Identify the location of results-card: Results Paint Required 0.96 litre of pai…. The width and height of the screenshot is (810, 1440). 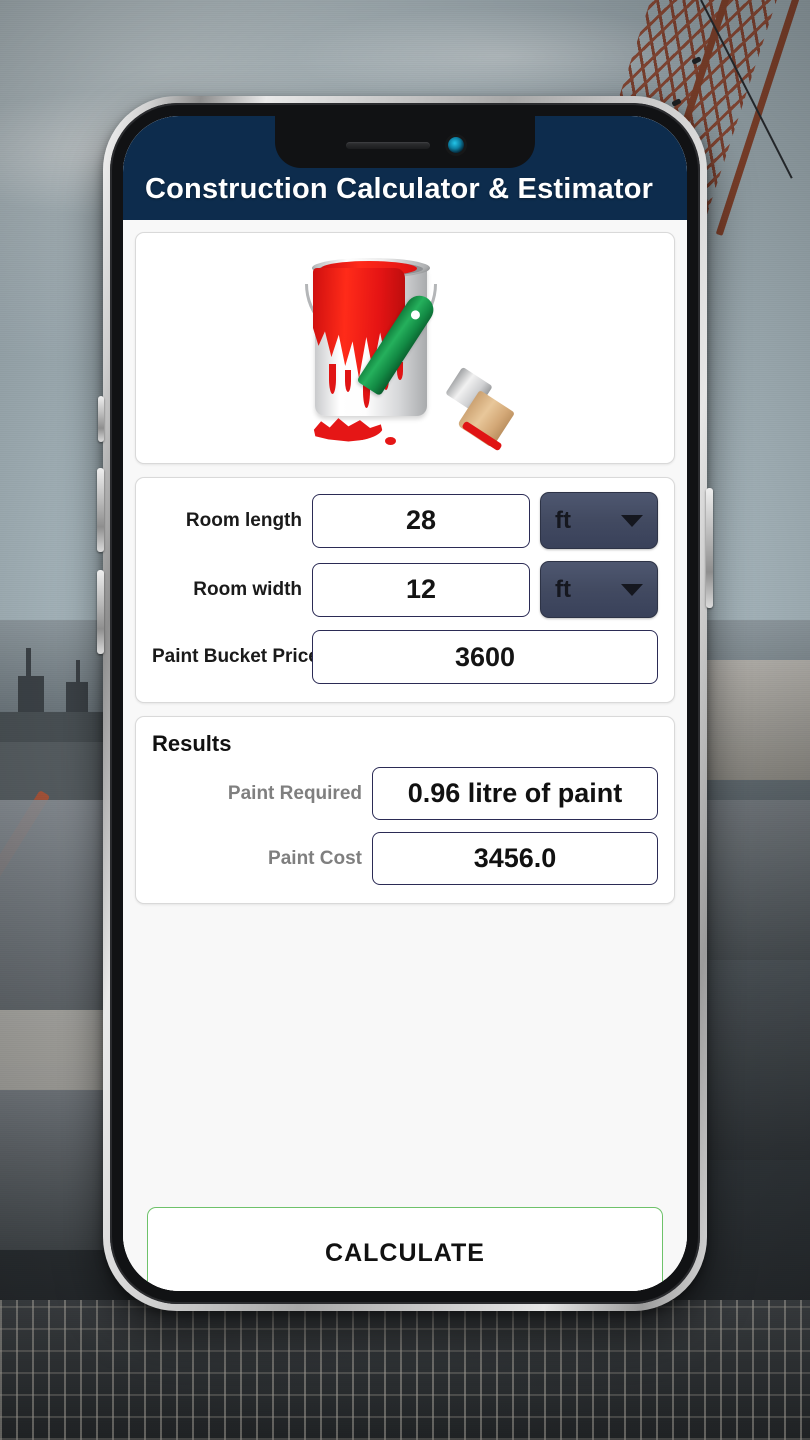
(405, 810).